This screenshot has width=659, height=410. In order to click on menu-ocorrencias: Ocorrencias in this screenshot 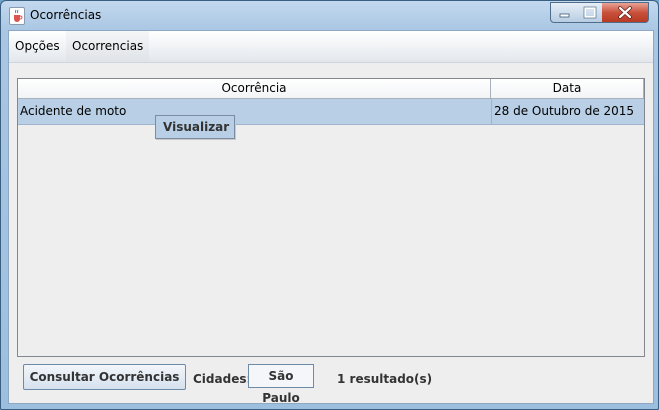, I will do `click(108, 46)`.